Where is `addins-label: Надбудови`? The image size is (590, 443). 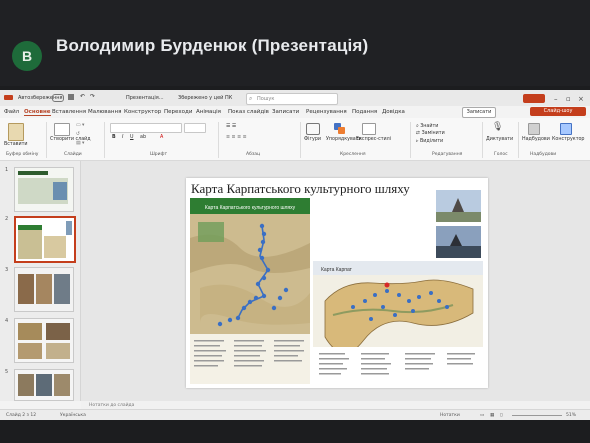 addins-label: Надбудови is located at coordinates (536, 139).